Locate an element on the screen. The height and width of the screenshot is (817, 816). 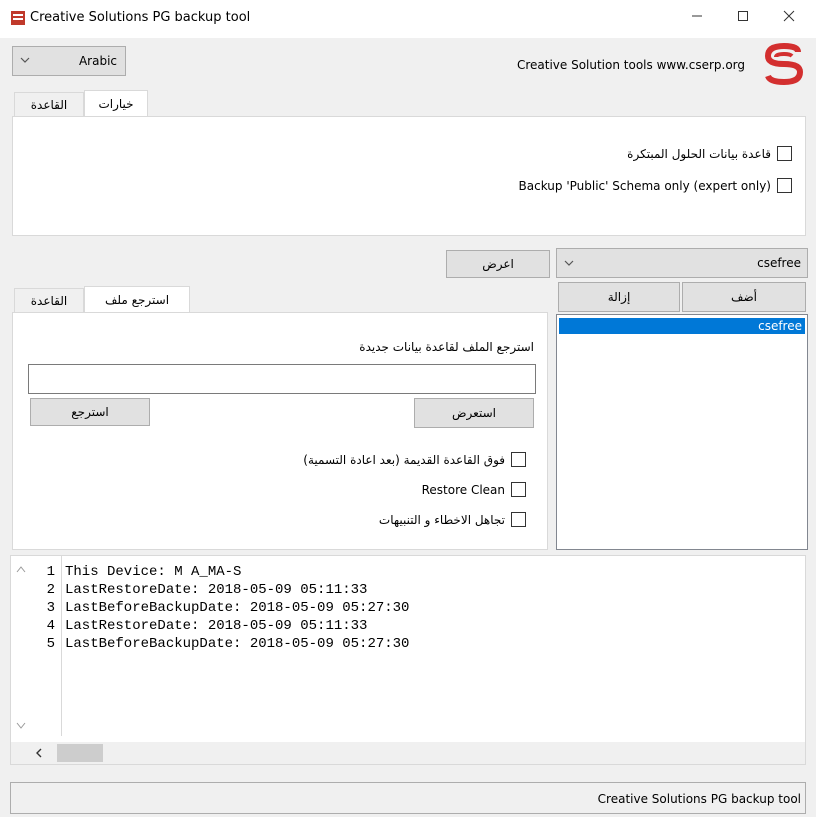
restore-opt-over-checkbox is located at coordinates (518, 459).